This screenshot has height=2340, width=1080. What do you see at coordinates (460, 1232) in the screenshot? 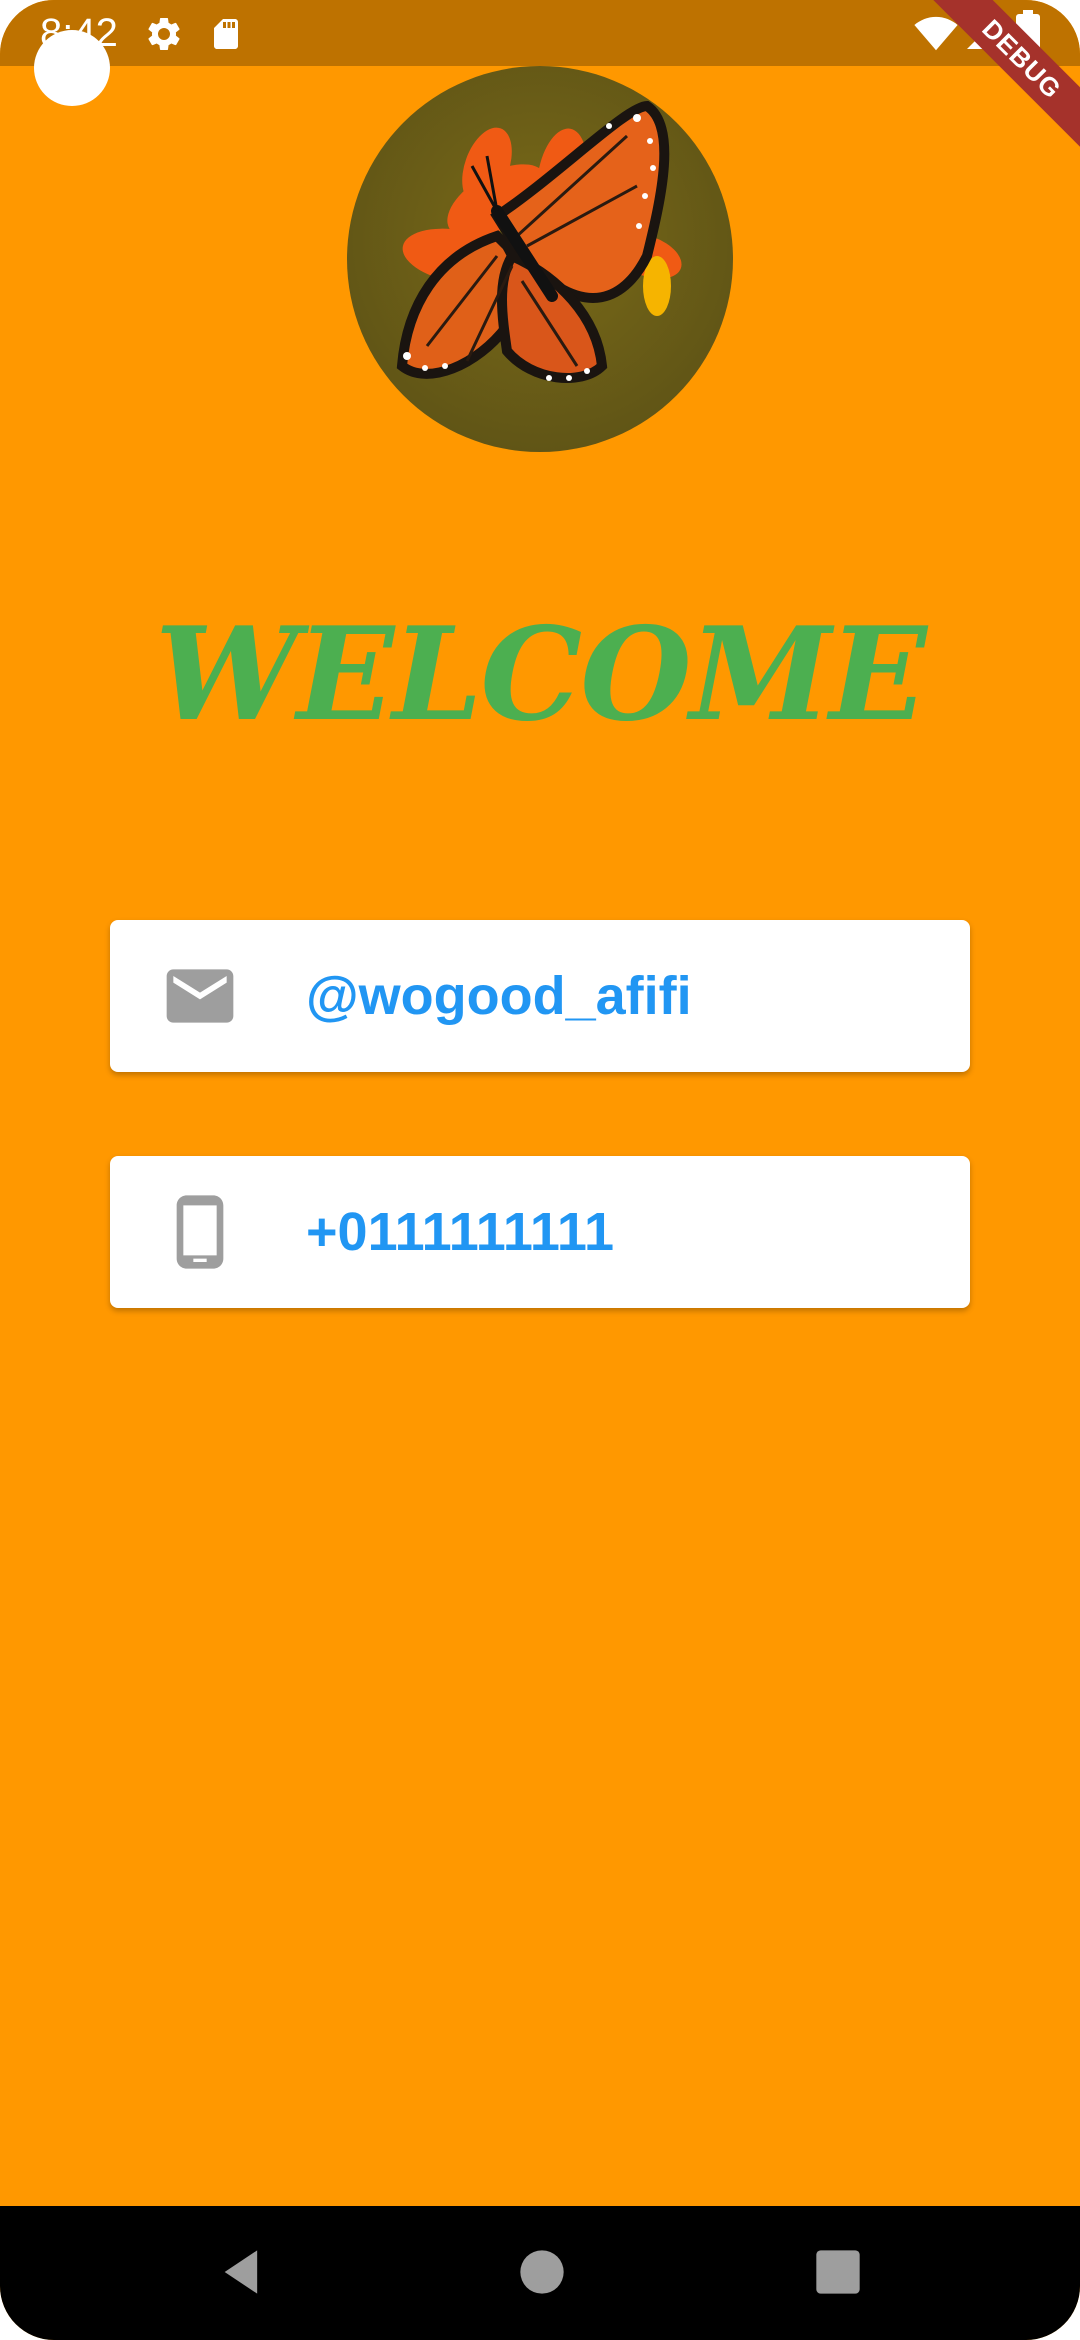
I see `phone-text: +0111111111` at bounding box center [460, 1232].